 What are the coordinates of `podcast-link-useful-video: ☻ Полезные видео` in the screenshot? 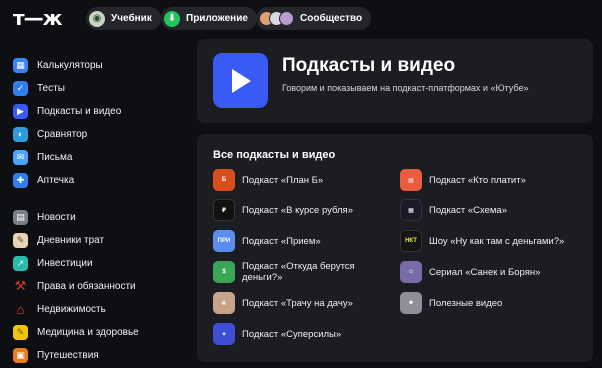 It's located at (451, 303).